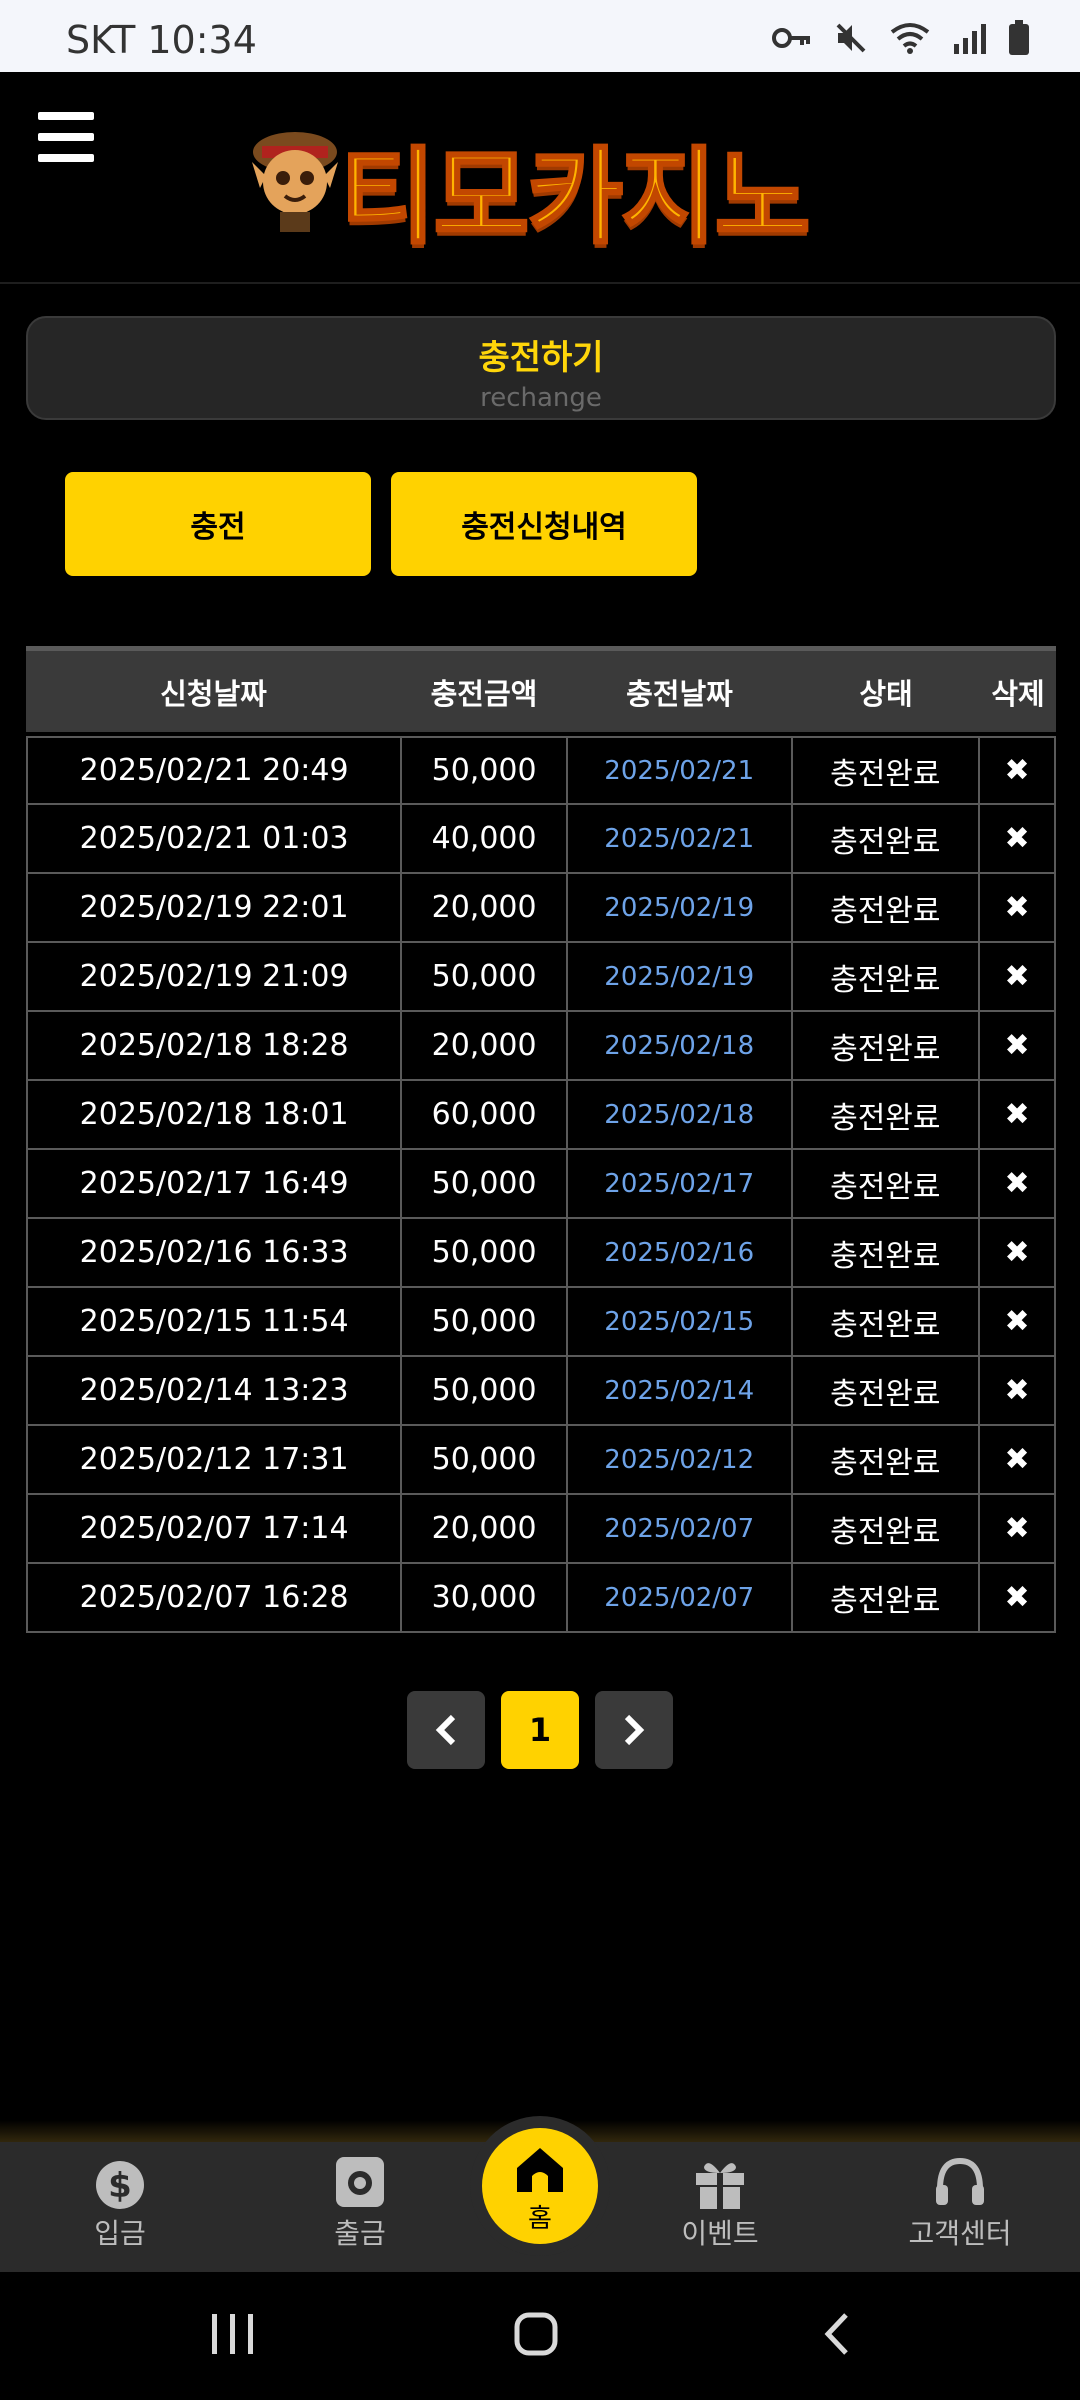 This screenshot has width=1080, height=2400. Describe the element at coordinates (540, 36) in the screenshot. I see `status-bar: SKT 10:34` at that location.